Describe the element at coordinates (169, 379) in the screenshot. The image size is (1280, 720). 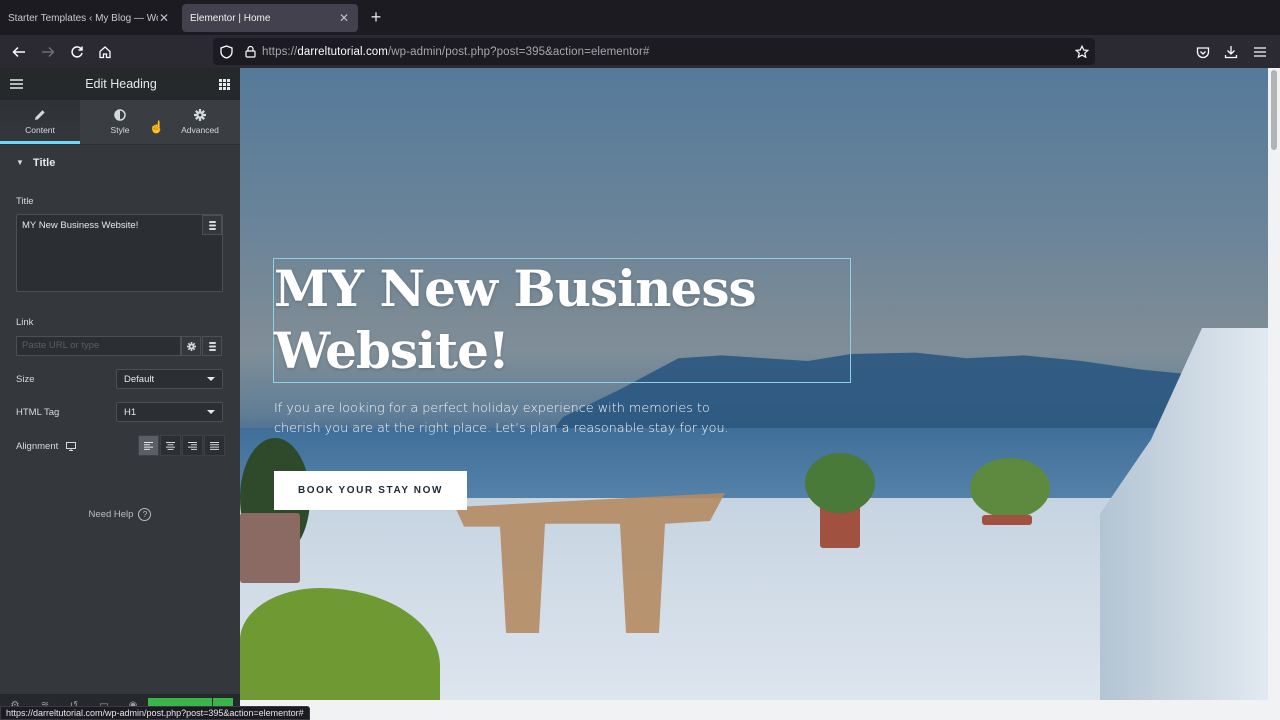
I see `size-select: Default` at that location.